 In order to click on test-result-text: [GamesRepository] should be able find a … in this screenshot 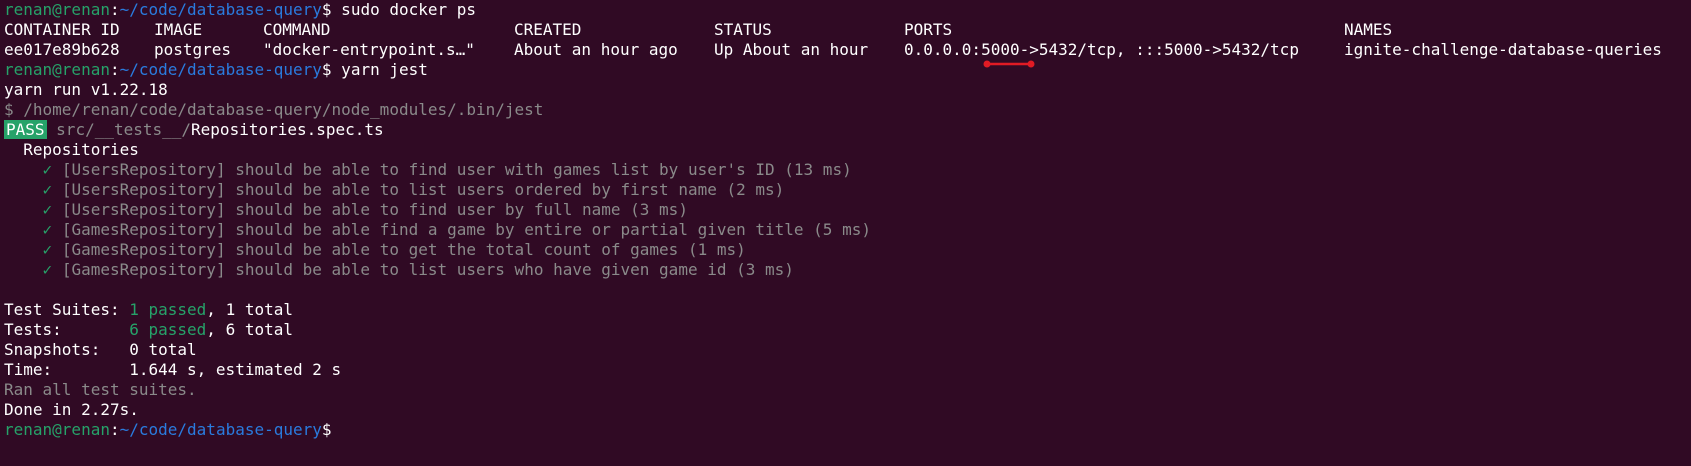, I will do `click(466, 229)`.